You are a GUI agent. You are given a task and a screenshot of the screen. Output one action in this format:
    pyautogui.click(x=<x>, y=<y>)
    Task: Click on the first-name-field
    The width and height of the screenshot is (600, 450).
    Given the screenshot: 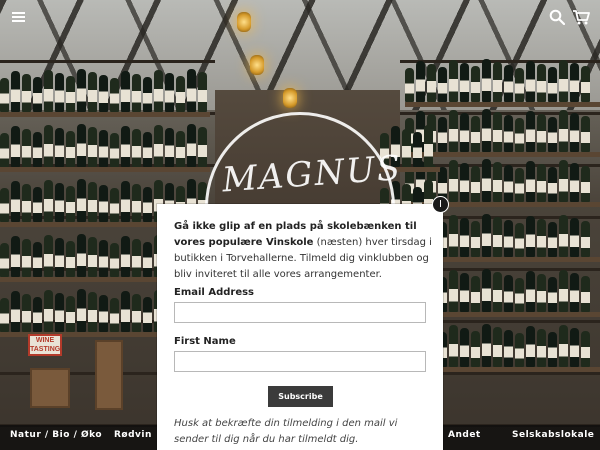 What is the action you would take?
    pyautogui.click(x=300, y=361)
    